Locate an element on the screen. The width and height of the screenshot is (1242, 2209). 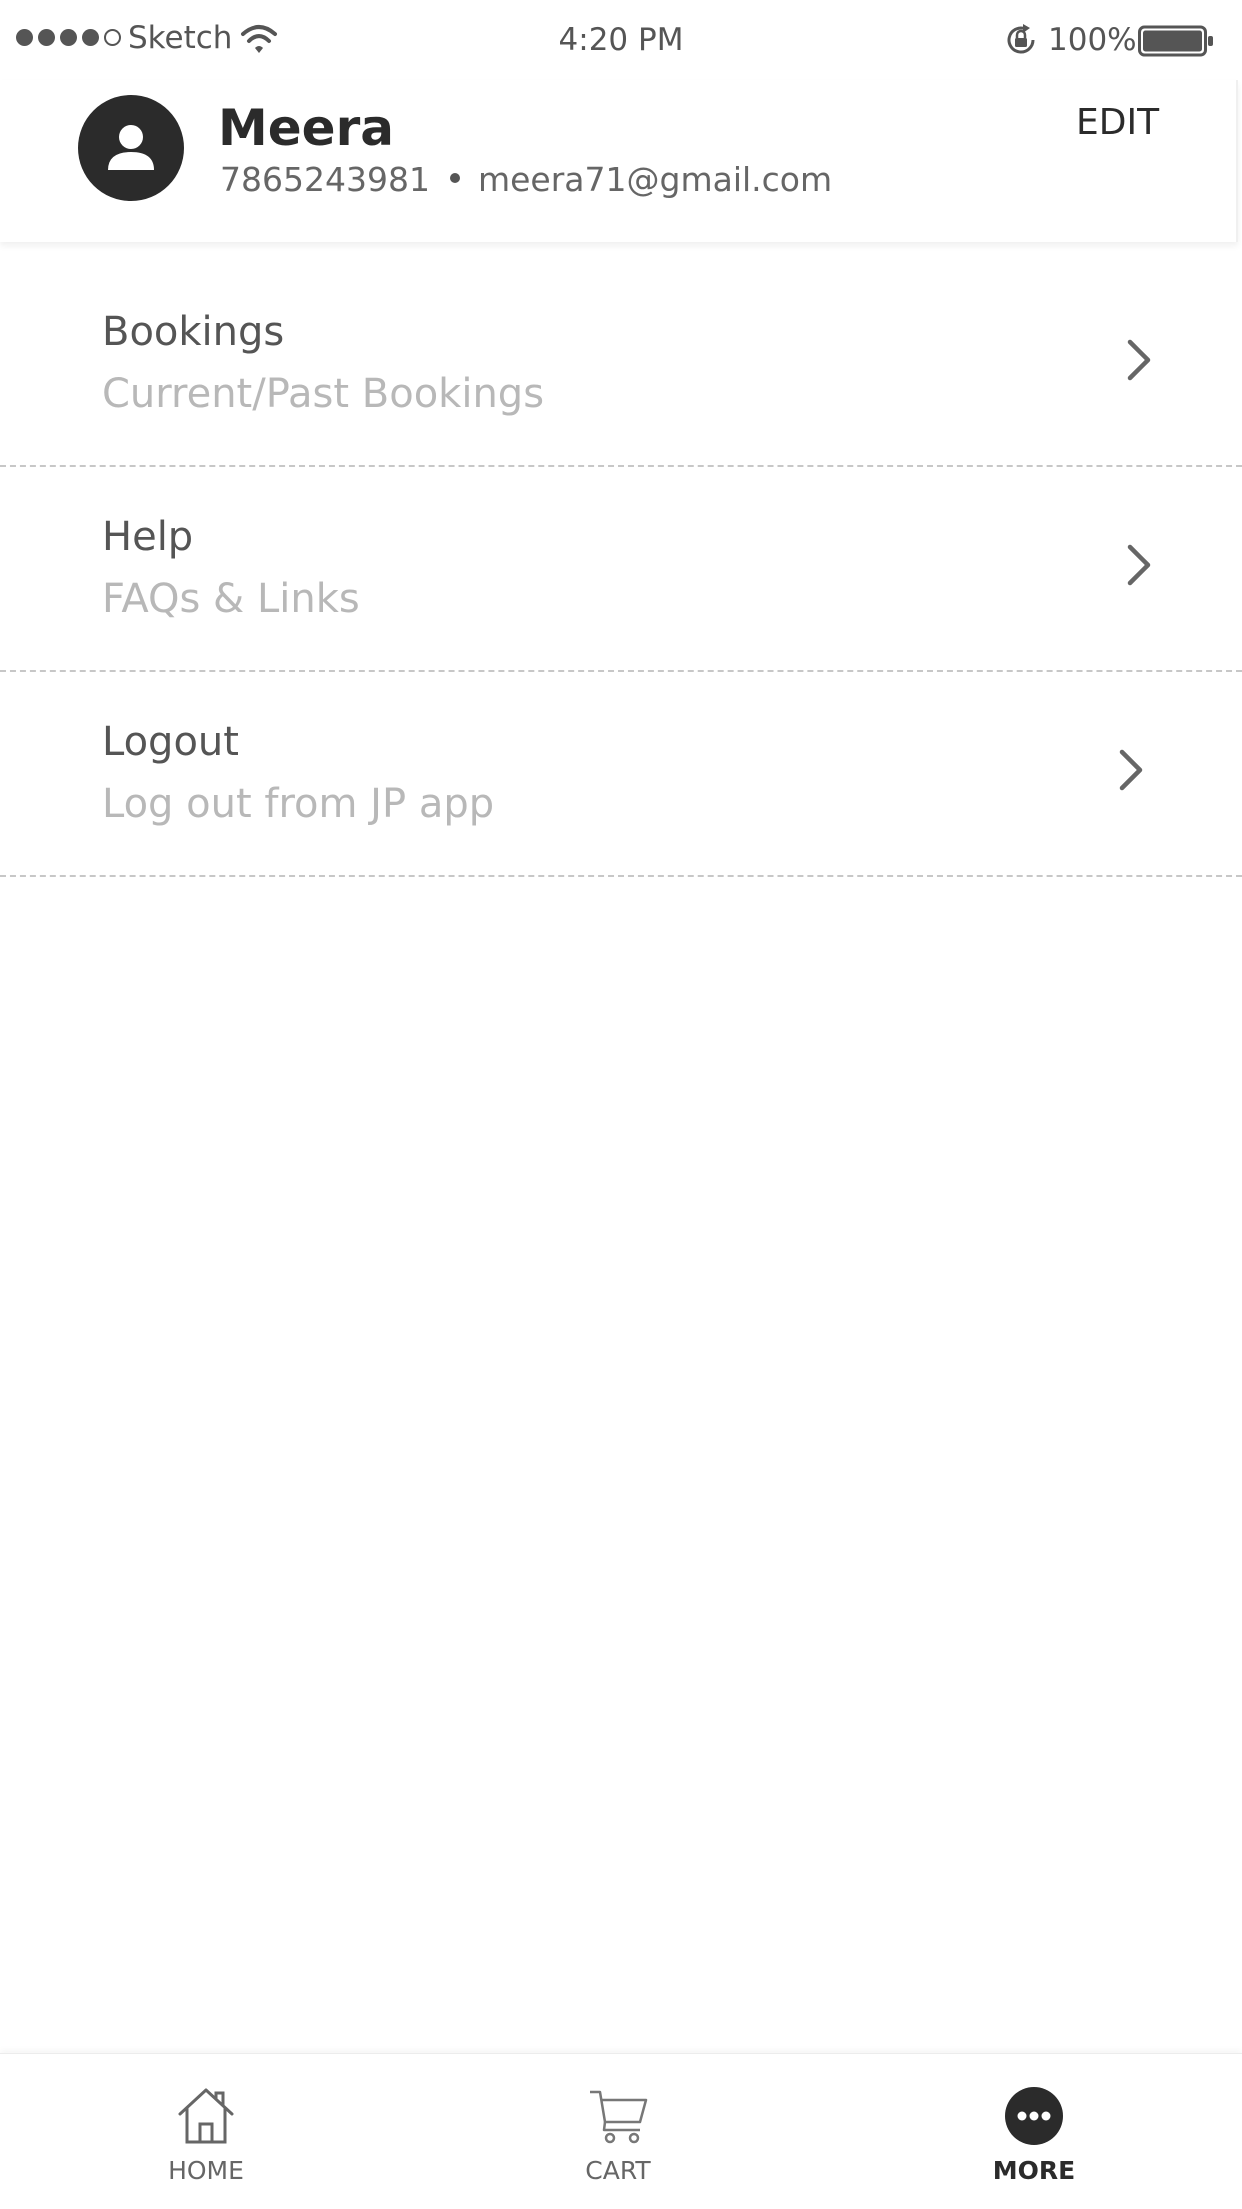
separator-dot is located at coordinates (454, 177).